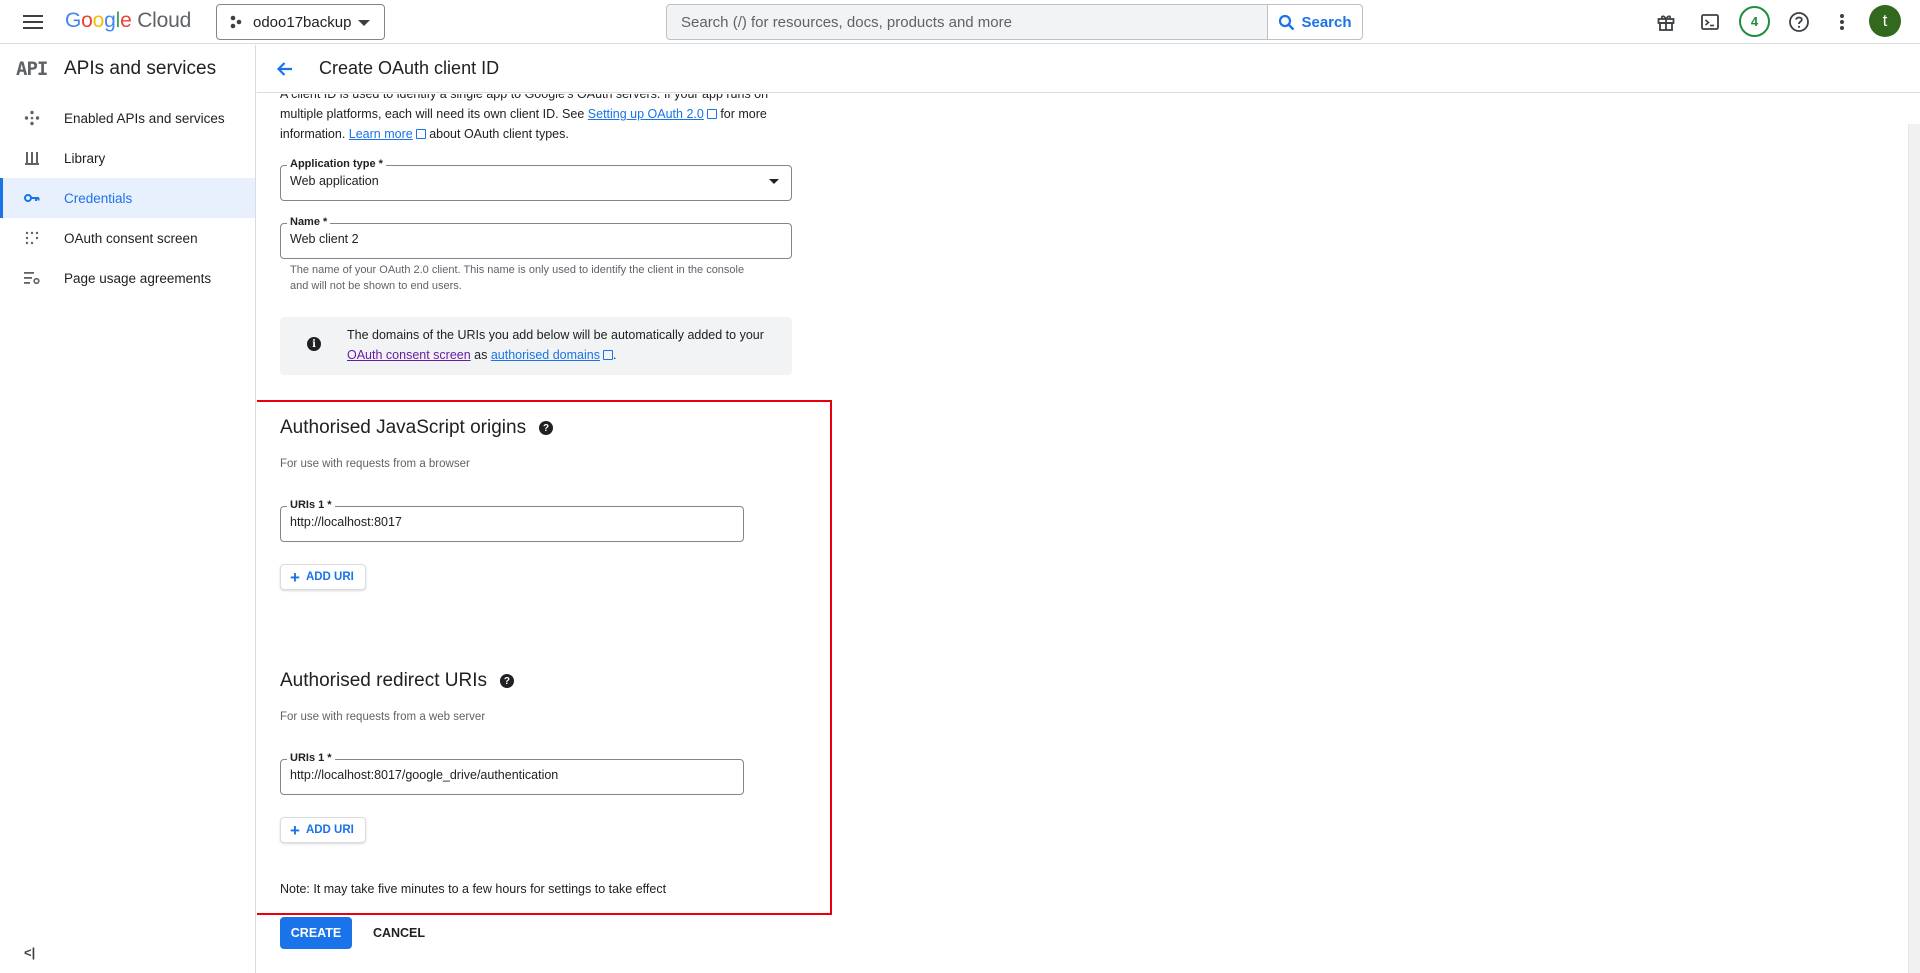 This screenshot has width=1920, height=973. What do you see at coordinates (646, 114) in the screenshot?
I see `setting-up-oauth-link: Setting up OAuth 2.0` at bounding box center [646, 114].